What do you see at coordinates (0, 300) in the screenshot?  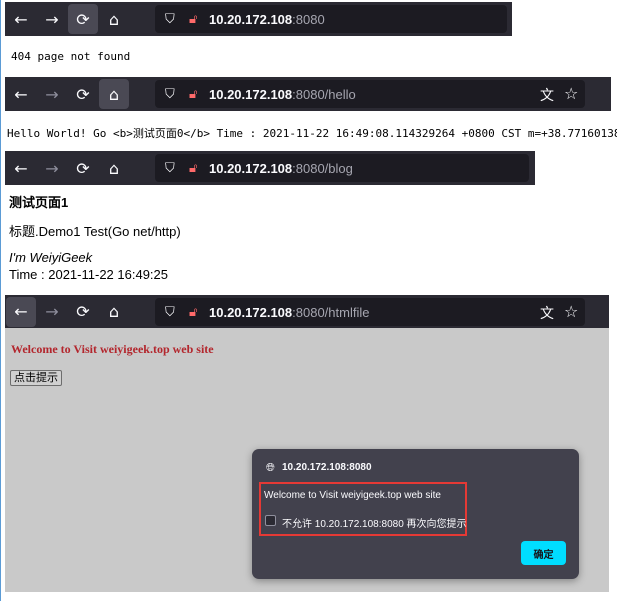 I see `page-edge-line` at bounding box center [0, 300].